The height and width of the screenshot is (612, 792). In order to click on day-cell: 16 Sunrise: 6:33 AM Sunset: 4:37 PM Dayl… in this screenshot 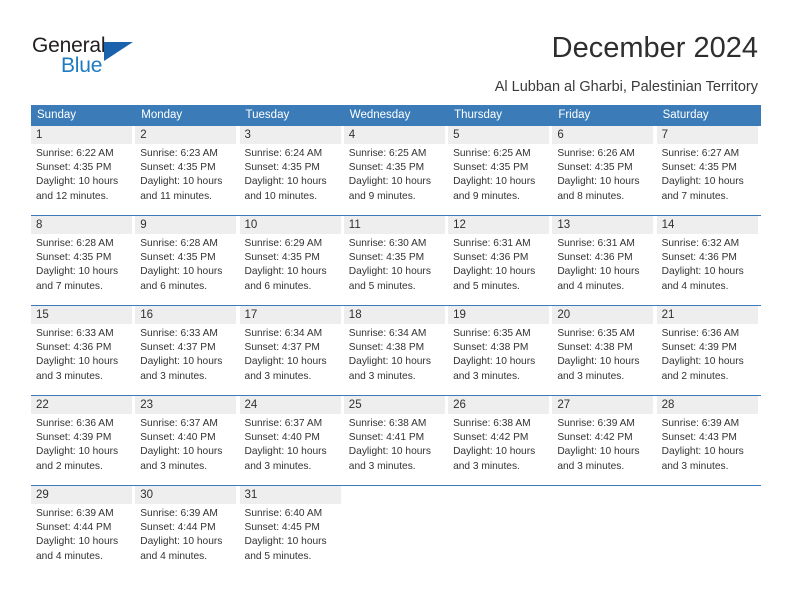, I will do `click(187, 350)`.